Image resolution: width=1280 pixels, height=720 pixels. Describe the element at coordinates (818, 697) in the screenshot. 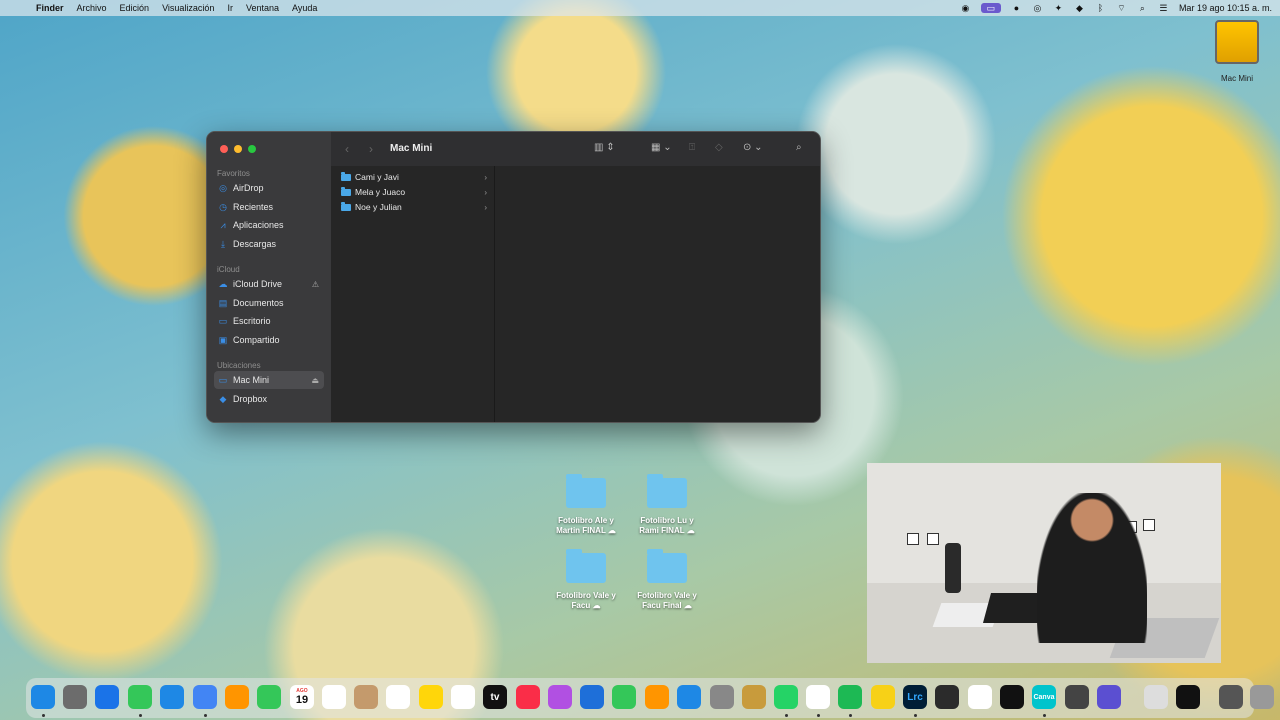

I see `chrome-icon` at that location.